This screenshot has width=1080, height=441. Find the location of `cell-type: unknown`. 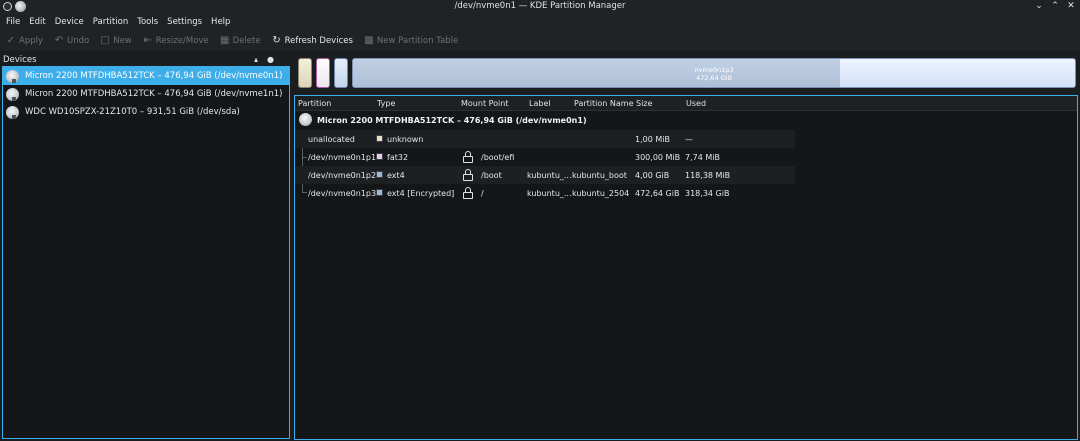

cell-type: unknown is located at coordinates (405, 139).